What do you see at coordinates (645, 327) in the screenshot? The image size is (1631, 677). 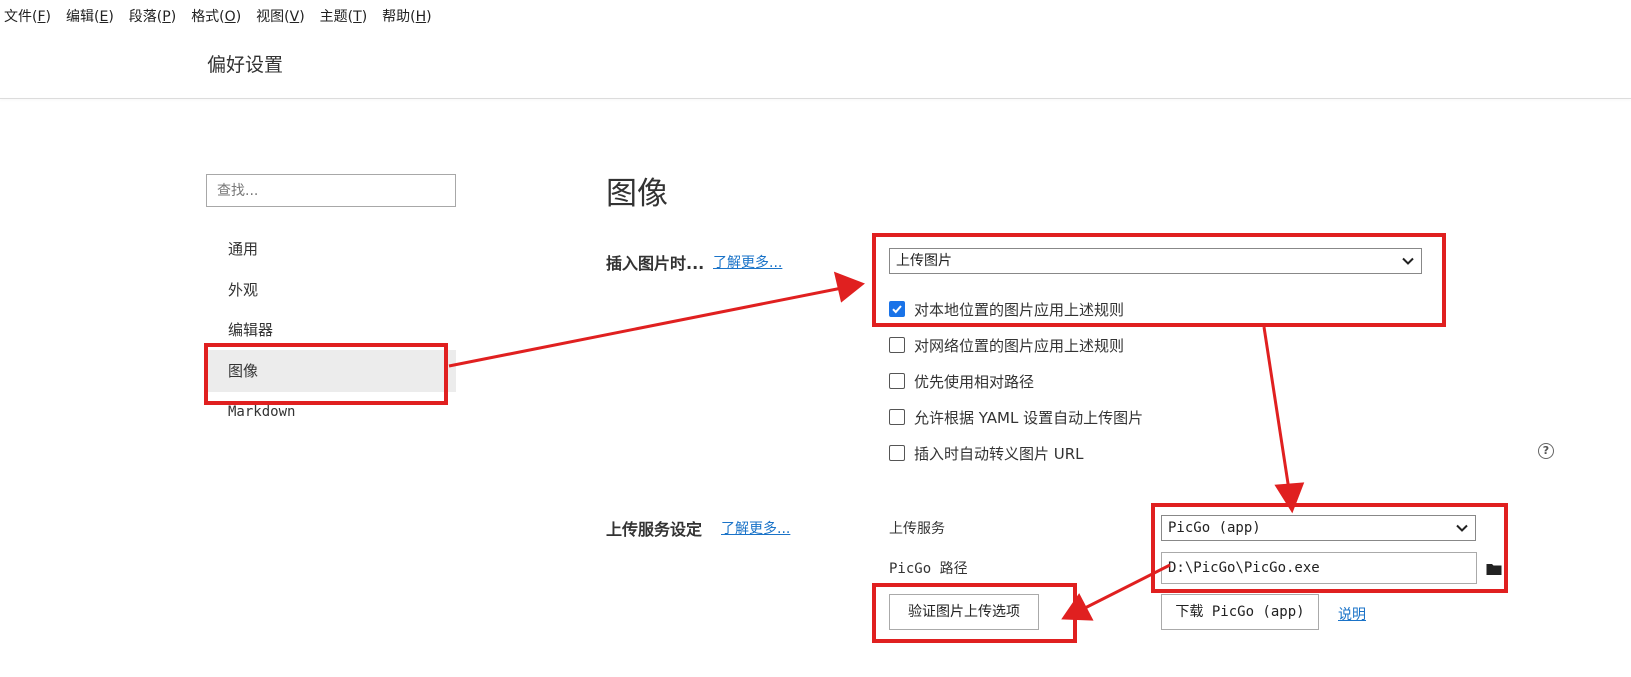 I see `arrow-to-insert-settings` at bounding box center [645, 327].